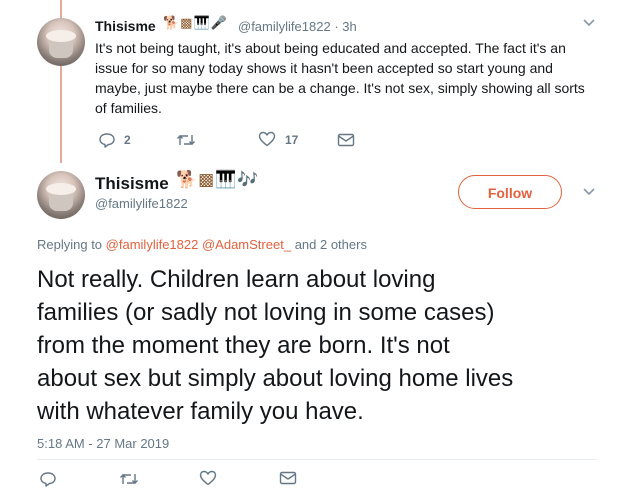 The image size is (635, 493). Describe the element at coordinates (195, 23) in the screenshot. I see `name-emojis: 🐕▩🎹🎤` at that location.